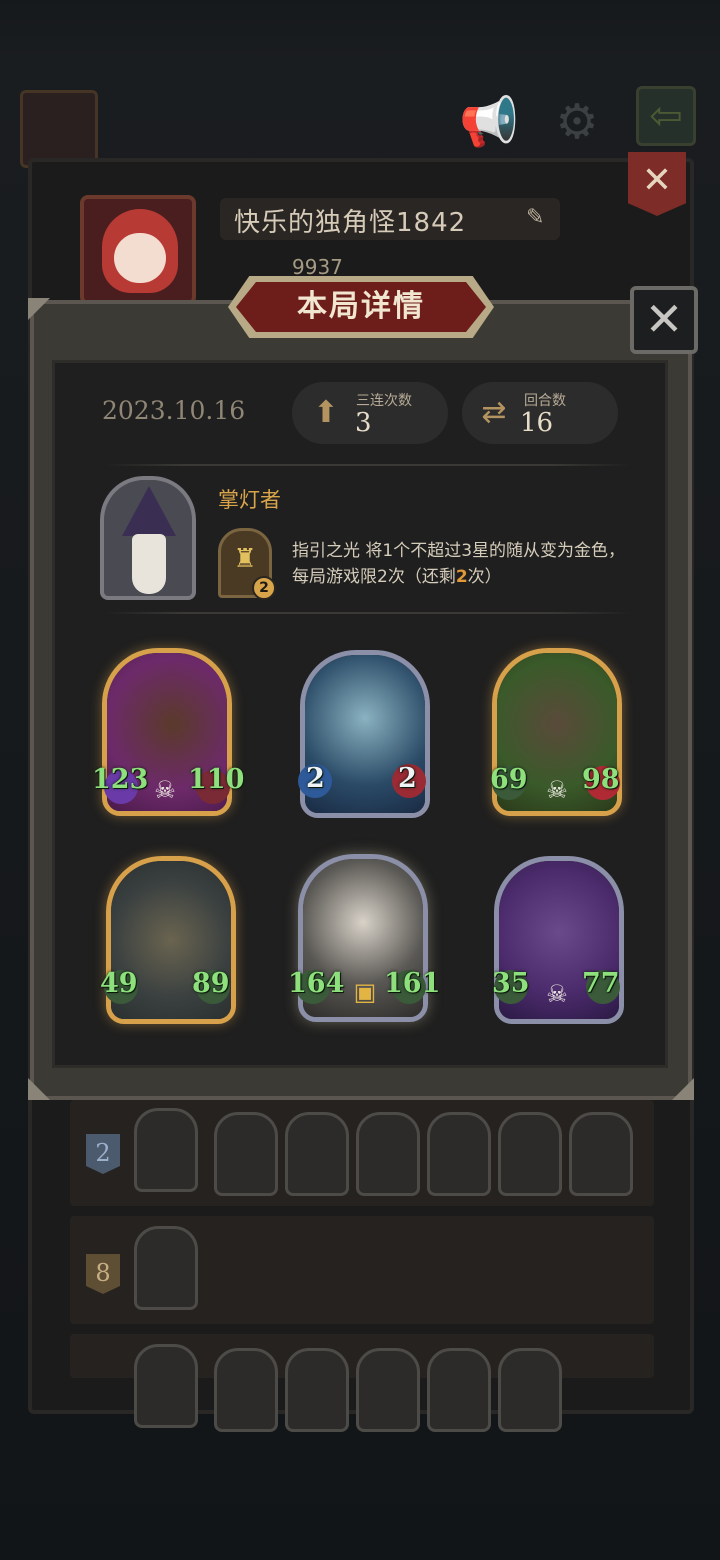 The width and height of the screenshot is (720, 1560). Describe the element at coordinates (657, 184) in the screenshot. I see `profile-close-button: ✕` at that location.